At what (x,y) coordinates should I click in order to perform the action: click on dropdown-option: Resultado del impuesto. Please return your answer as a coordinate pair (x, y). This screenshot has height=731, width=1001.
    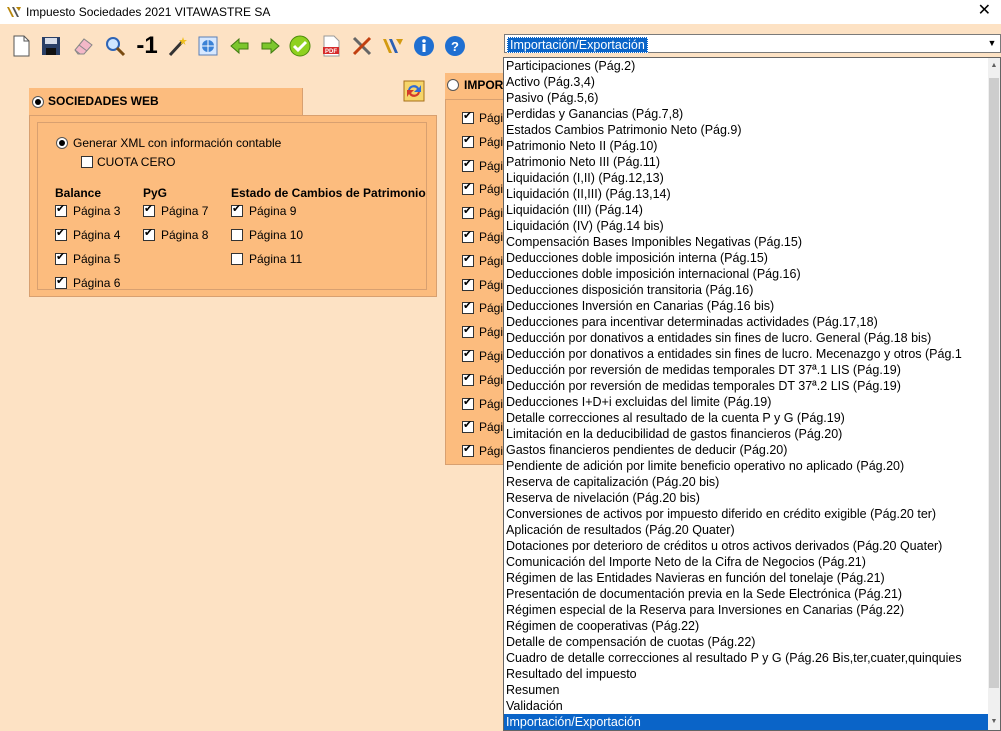
    Looking at the image, I should click on (749, 674).